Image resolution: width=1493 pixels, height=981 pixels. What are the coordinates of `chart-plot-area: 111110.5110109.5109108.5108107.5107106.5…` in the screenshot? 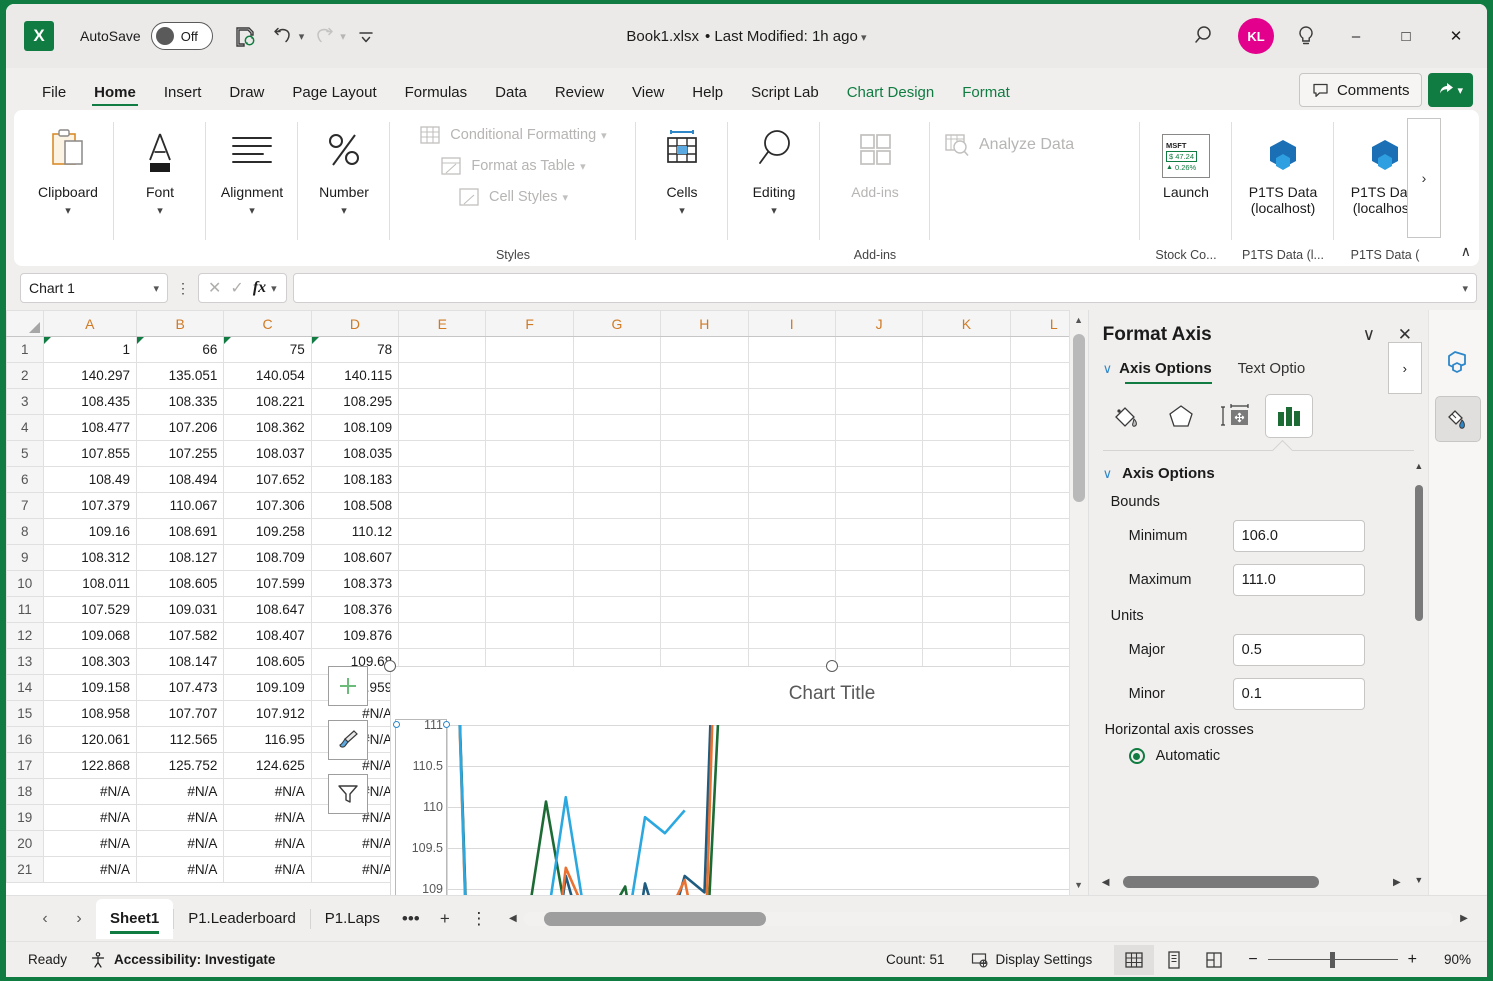 It's located at (741, 806).